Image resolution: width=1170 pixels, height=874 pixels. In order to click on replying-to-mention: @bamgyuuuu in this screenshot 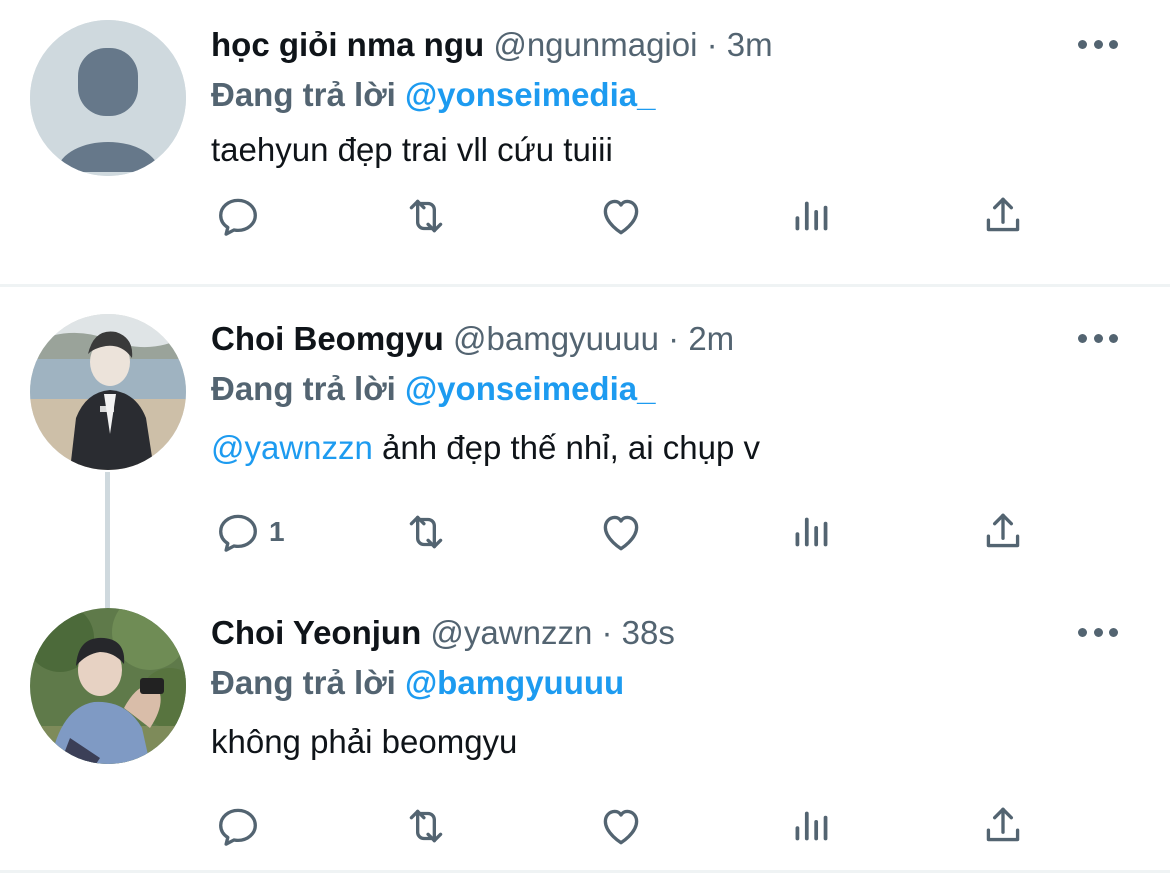, I will do `click(514, 682)`.